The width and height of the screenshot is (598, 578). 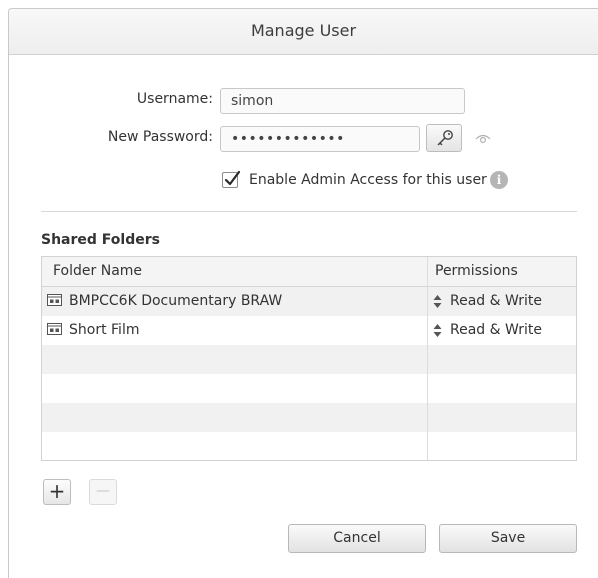 I want to click on folder-name: BMPCC6K Documentary BRAW, so click(x=176, y=301).